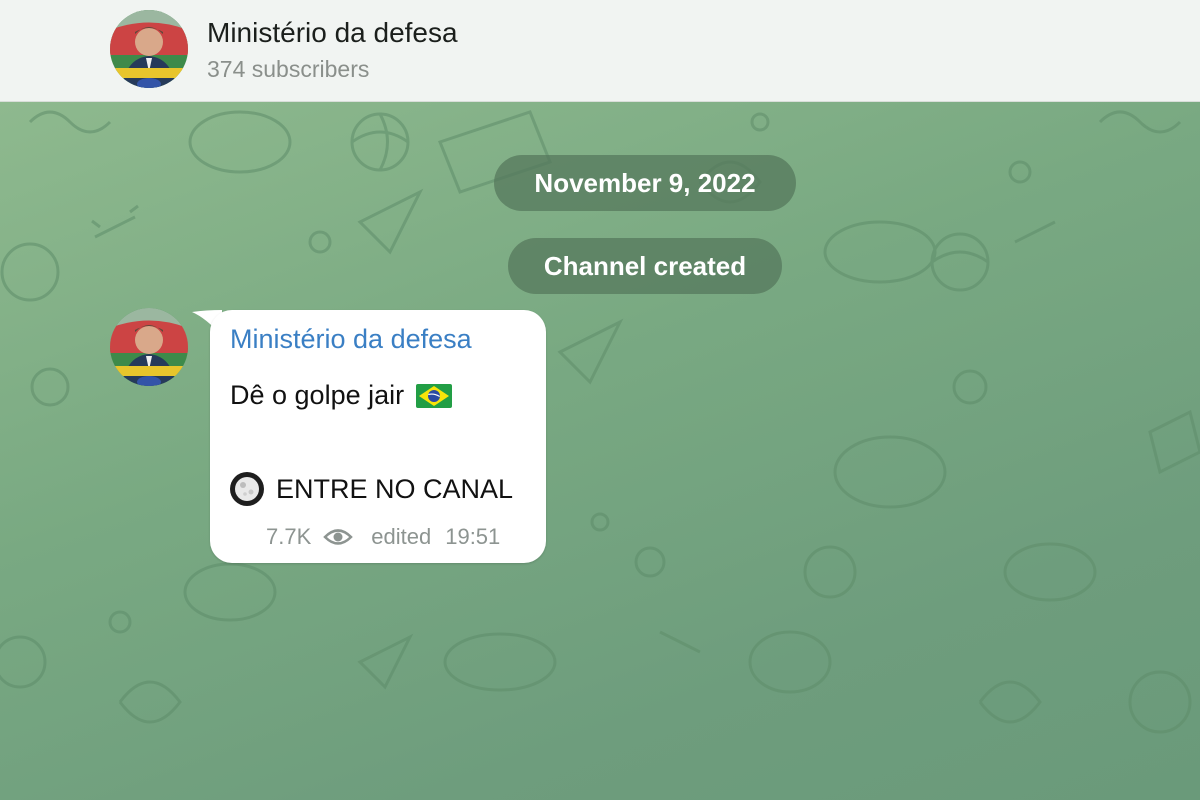 The image size is (1200, 800). I want to click on edited-label: edited, so click(401, 536).